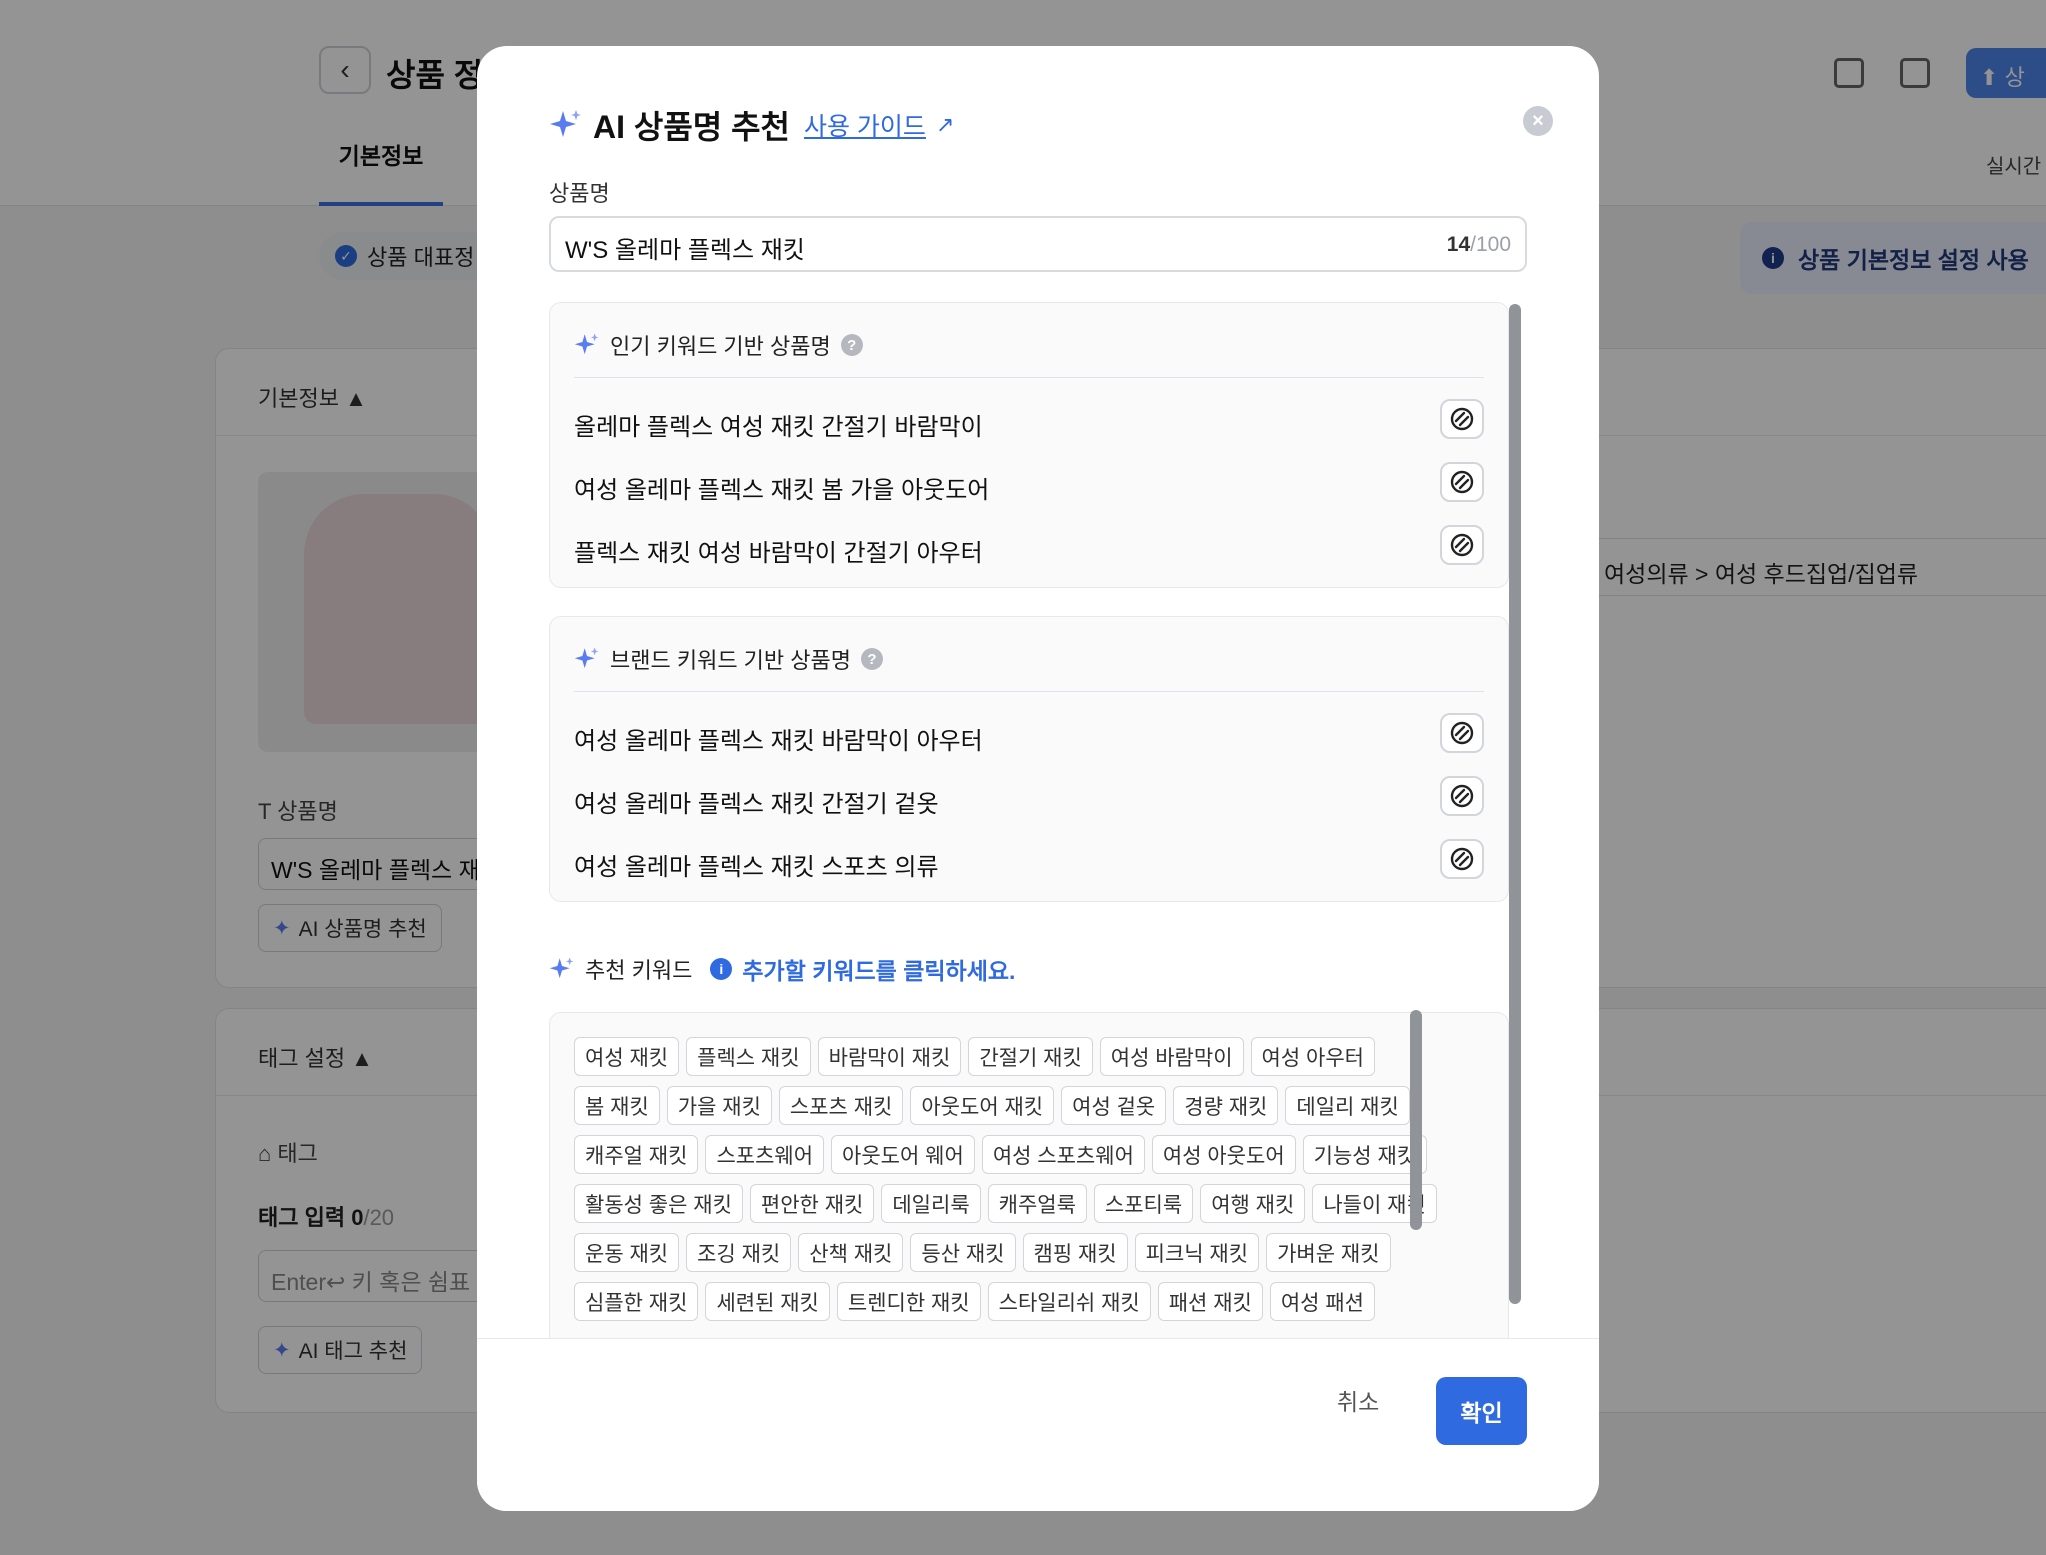 Image resolution: width=2046 pixels, height=1555 pixels. Describe the element at coordinates (1029, 861) in the screenshot. I see `suggestion-row: 여성 올레마 플렉스 재킷 스포츠 의류` at that location.